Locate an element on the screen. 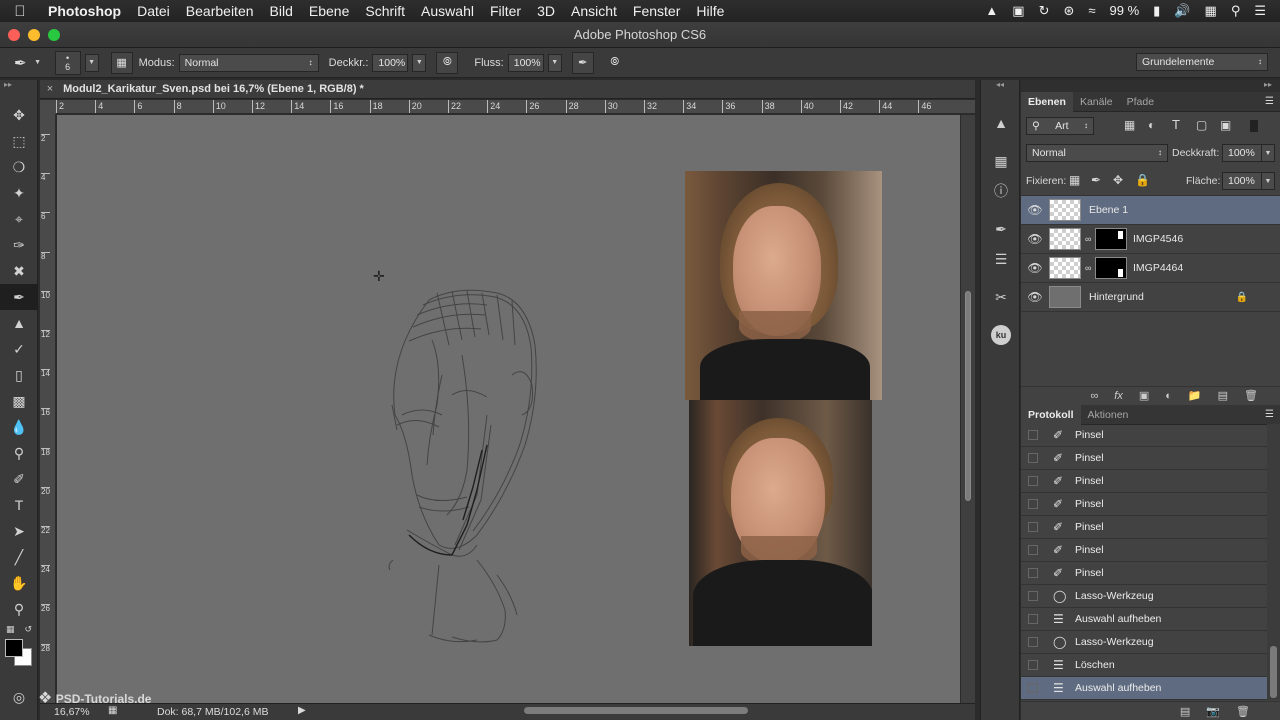 Image resolution: width=1280 pixels, height=720 pixels. history-item: ◯ Lasso-Werkzeug is located at coordinates (1150, 642).